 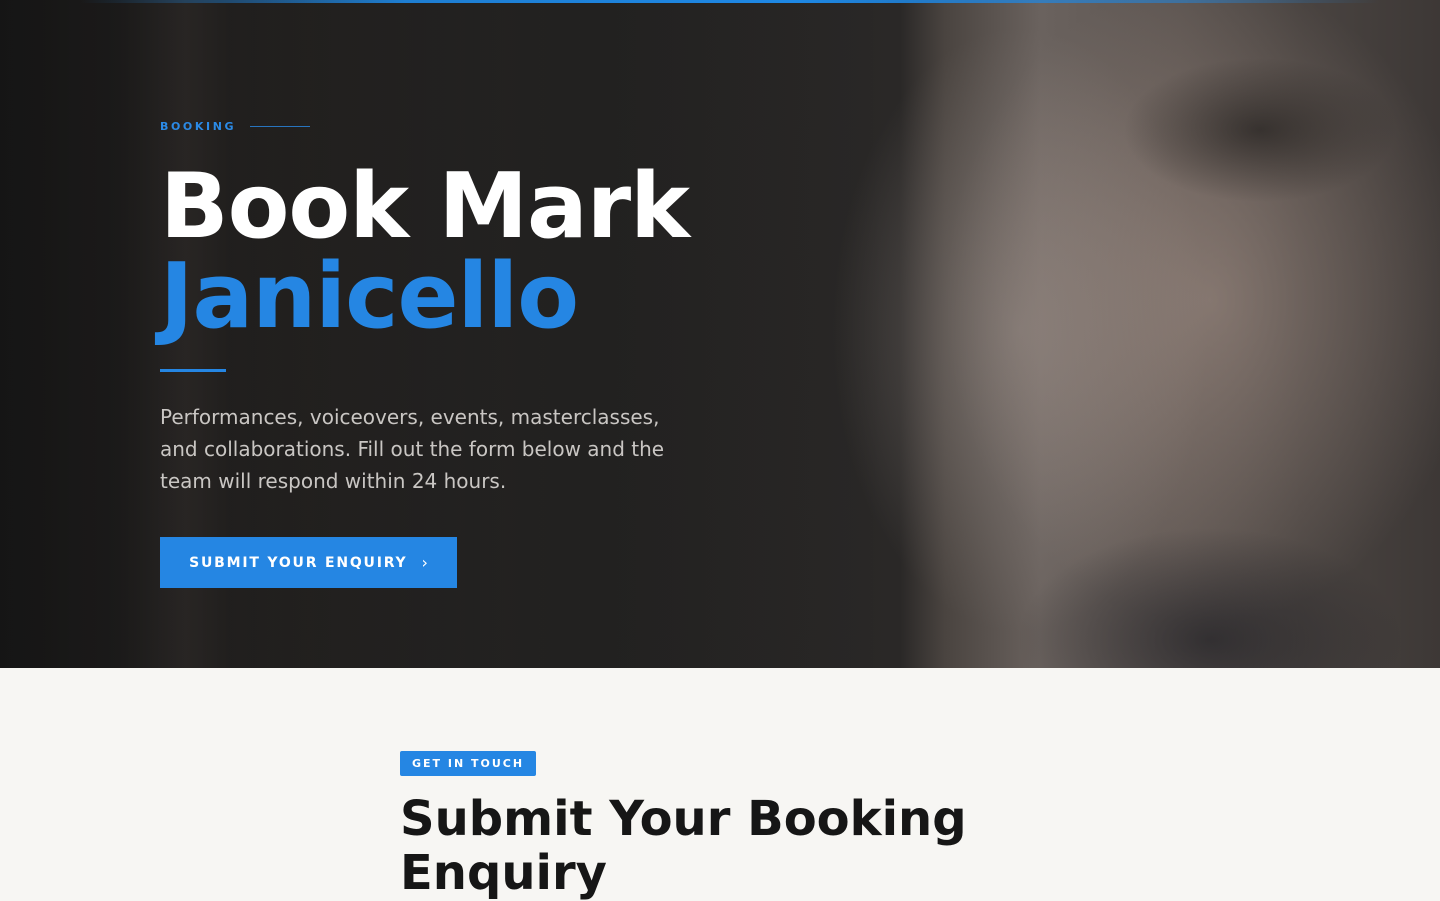 What do you see at coordinates (369, 296) in the screenshot?
I see `hero-title-line-2: Janicello` at bounding box center [369, 296].